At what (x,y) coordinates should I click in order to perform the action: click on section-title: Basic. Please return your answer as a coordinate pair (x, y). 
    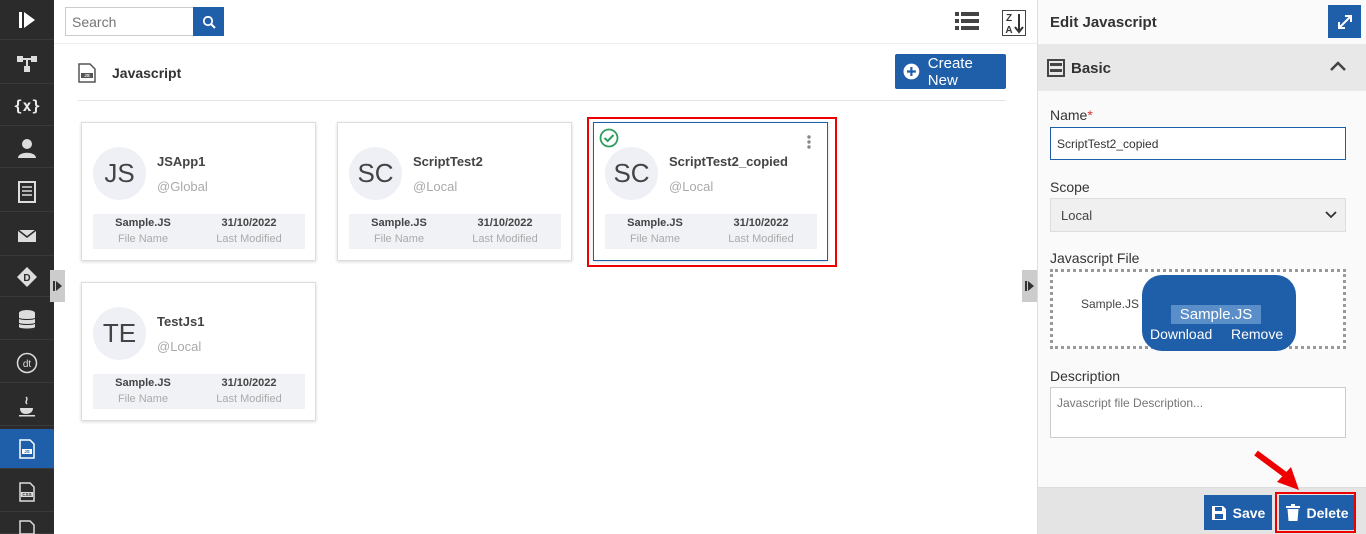
    Looking at the image, I should click on (1091, 68).